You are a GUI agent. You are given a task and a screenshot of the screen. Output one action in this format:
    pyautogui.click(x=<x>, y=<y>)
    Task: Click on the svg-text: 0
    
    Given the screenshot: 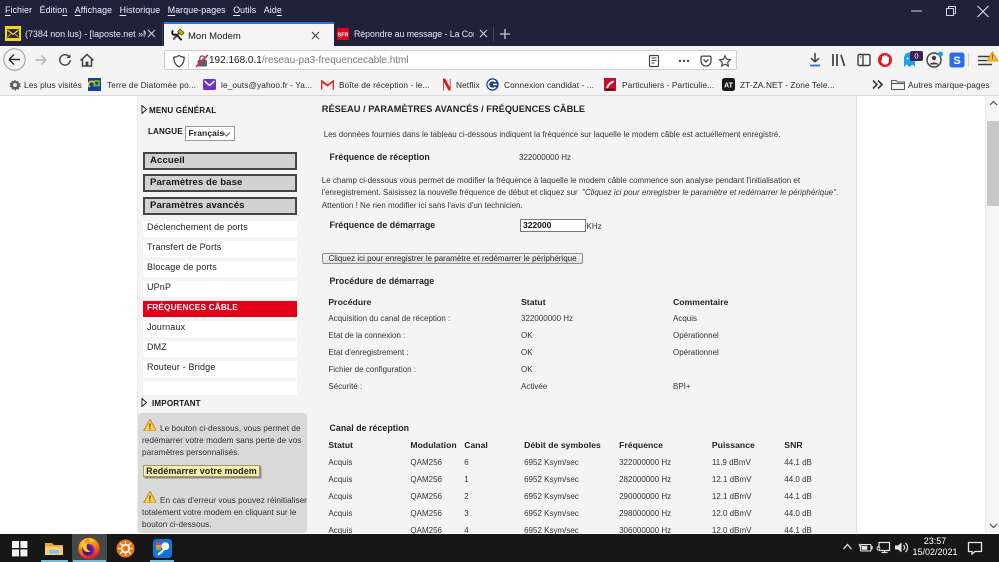 What is the action you would take?
    pyautogui.click(x=916, y=56)
    